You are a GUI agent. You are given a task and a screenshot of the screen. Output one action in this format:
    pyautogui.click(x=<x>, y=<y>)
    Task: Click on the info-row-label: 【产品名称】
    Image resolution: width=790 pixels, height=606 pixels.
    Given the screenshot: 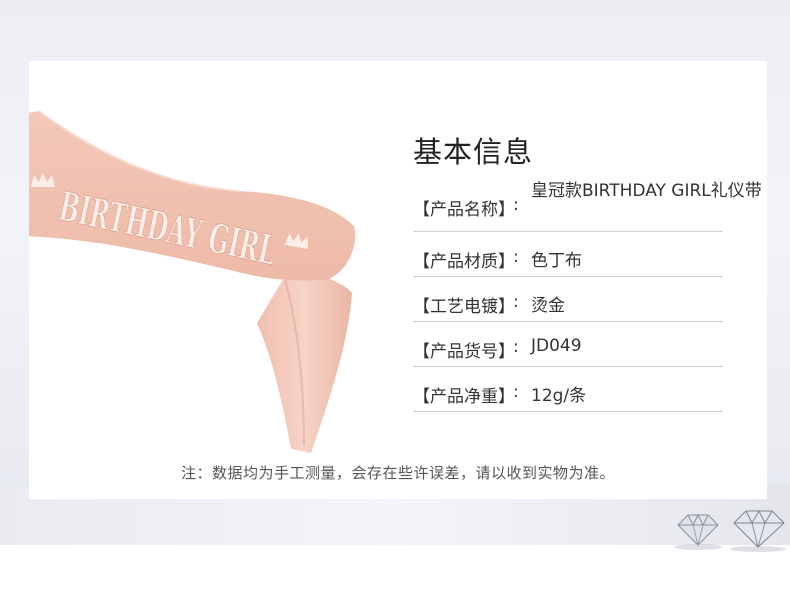 What is the action you would take?
    pyautogui.click(x=464, y=210)
    